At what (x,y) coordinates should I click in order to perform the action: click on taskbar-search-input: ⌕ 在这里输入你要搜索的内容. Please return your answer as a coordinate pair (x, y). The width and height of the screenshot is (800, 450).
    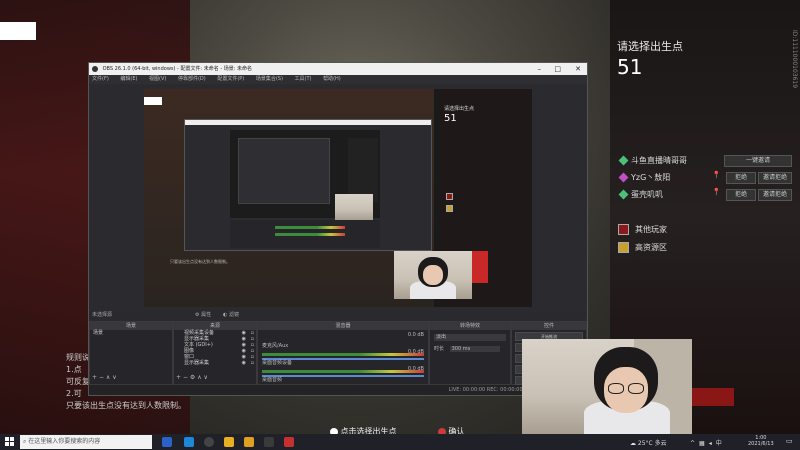
    Looking at the image, I should click on (86, 442).